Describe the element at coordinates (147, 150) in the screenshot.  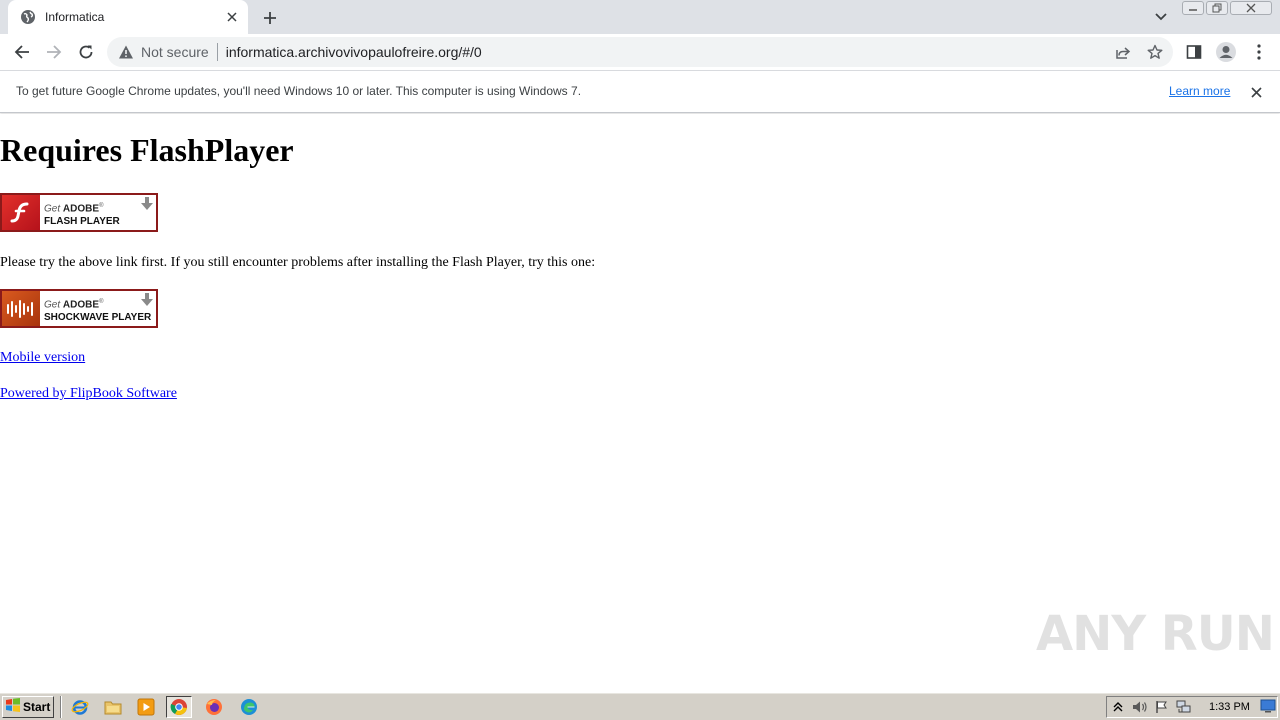
I see `page-title: Requires FlashPlayer` at that location.